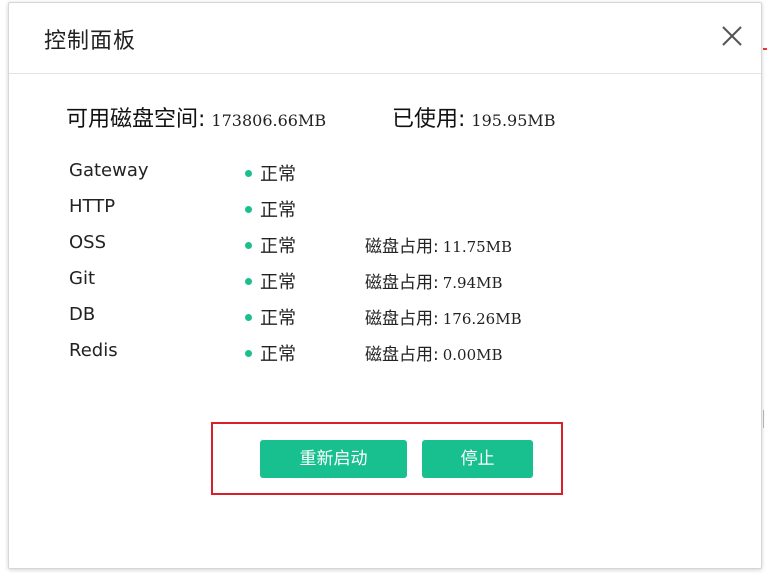  Describe the element at coordinates (386, 118) in the screenshot. I see `disk-summary: 可用磁盘空间: 173806.66MB 已使用: 195.95MB` at that location.